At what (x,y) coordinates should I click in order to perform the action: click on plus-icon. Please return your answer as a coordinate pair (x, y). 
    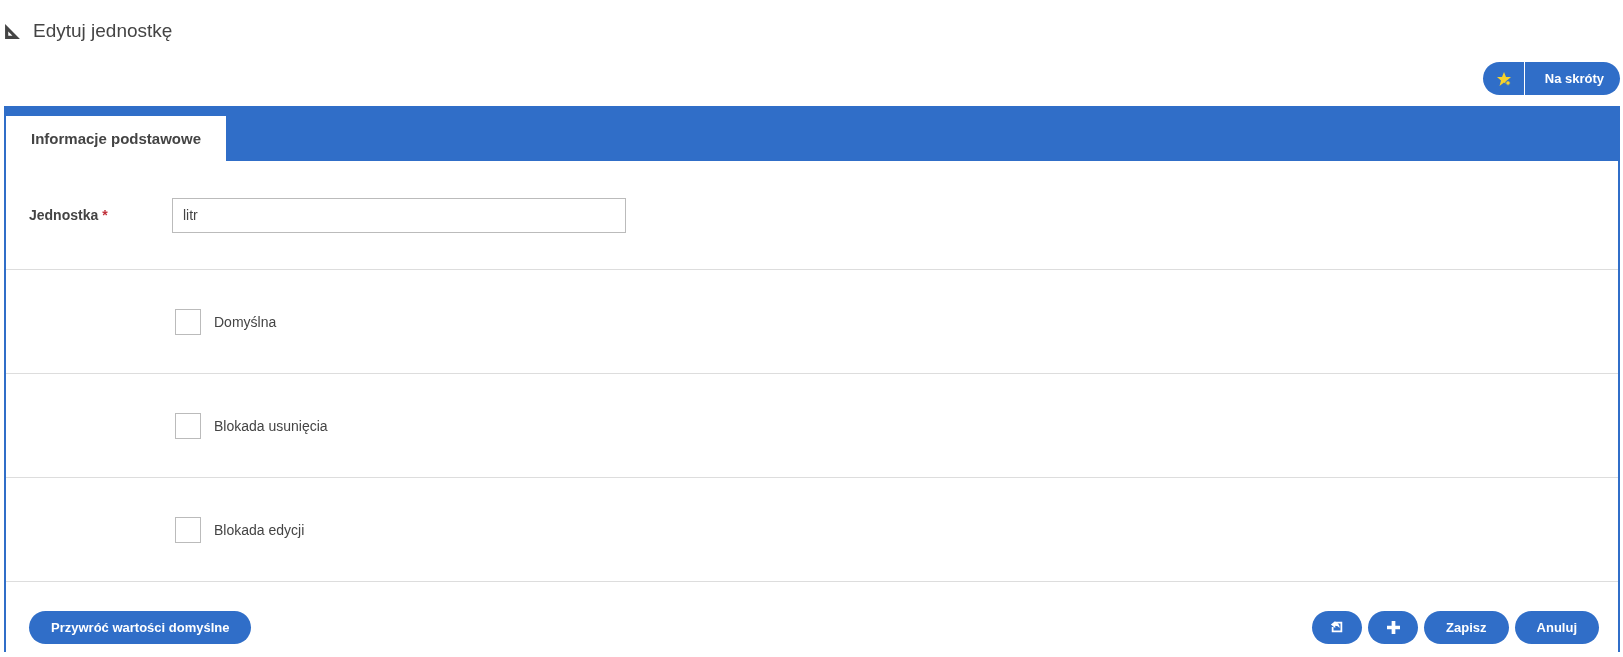
    Looking at the image, I should click on (1393, 627).